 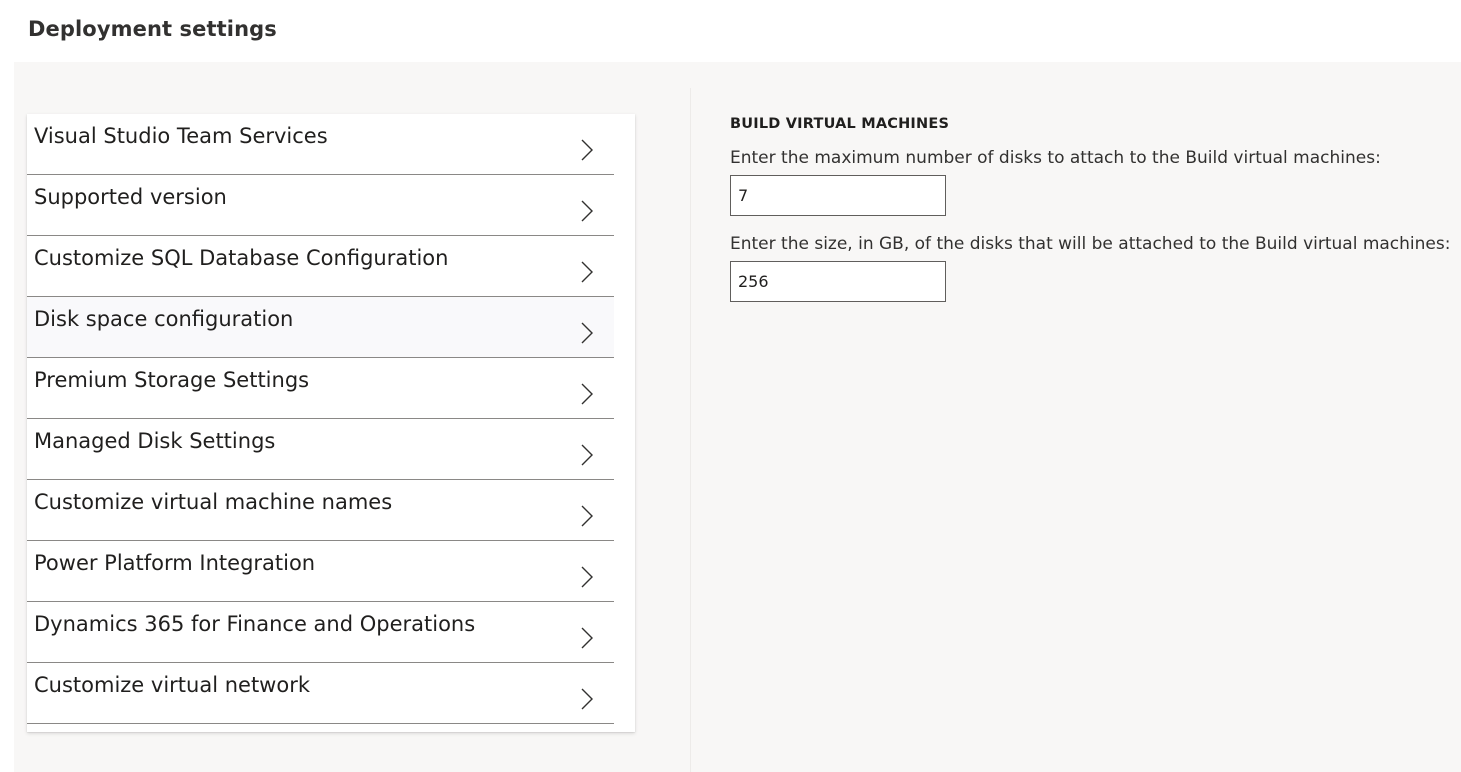 What do you see at coordinates (320, 327) in the screenshot?
I see `nav-item-disk-space-configuration: Disk space configuration` at bounding box center [320, 327].